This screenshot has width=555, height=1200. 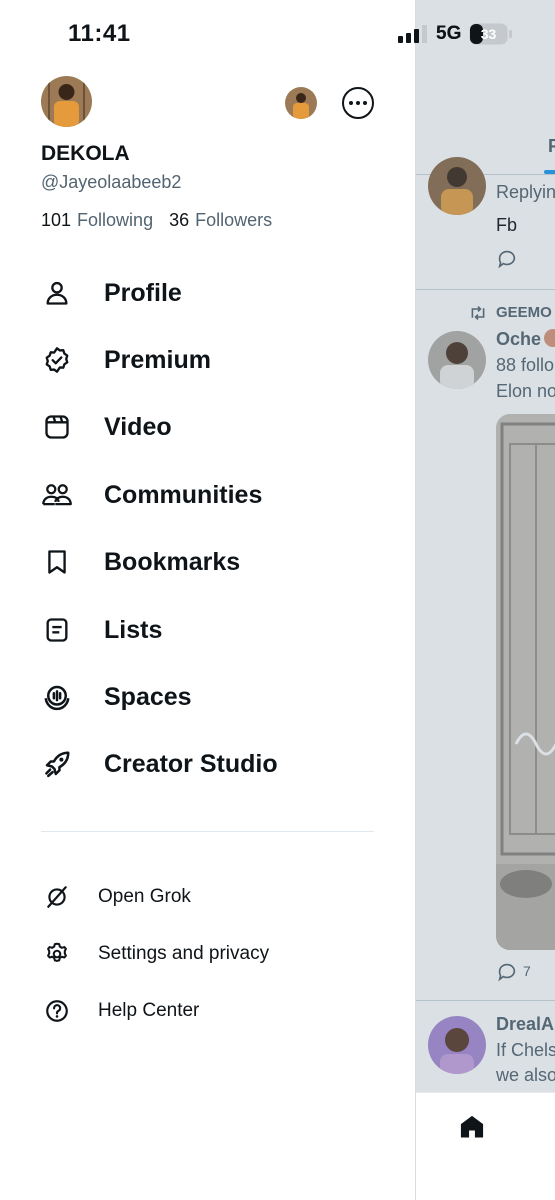 What do you see at coordinates (143, 292) in the screenshot?
I see `menu-label: Profile` at bounding box center [143, 292].